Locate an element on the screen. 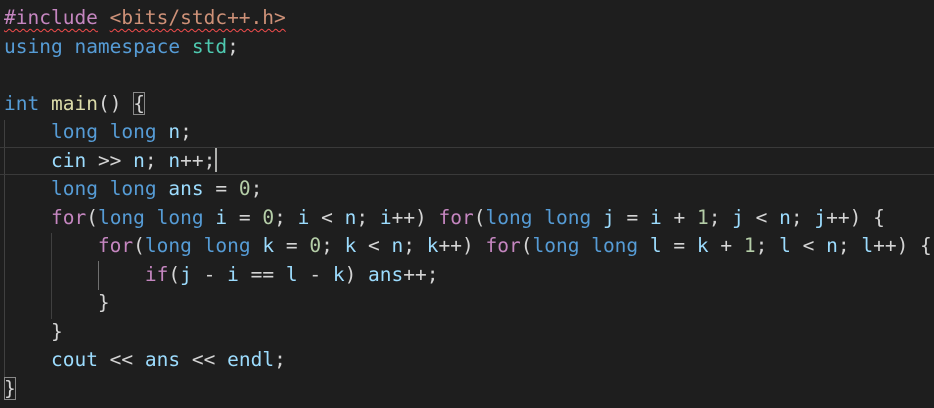 The image size is (934, 408). token-punc: ++) { is located at coordinates (902, 245).